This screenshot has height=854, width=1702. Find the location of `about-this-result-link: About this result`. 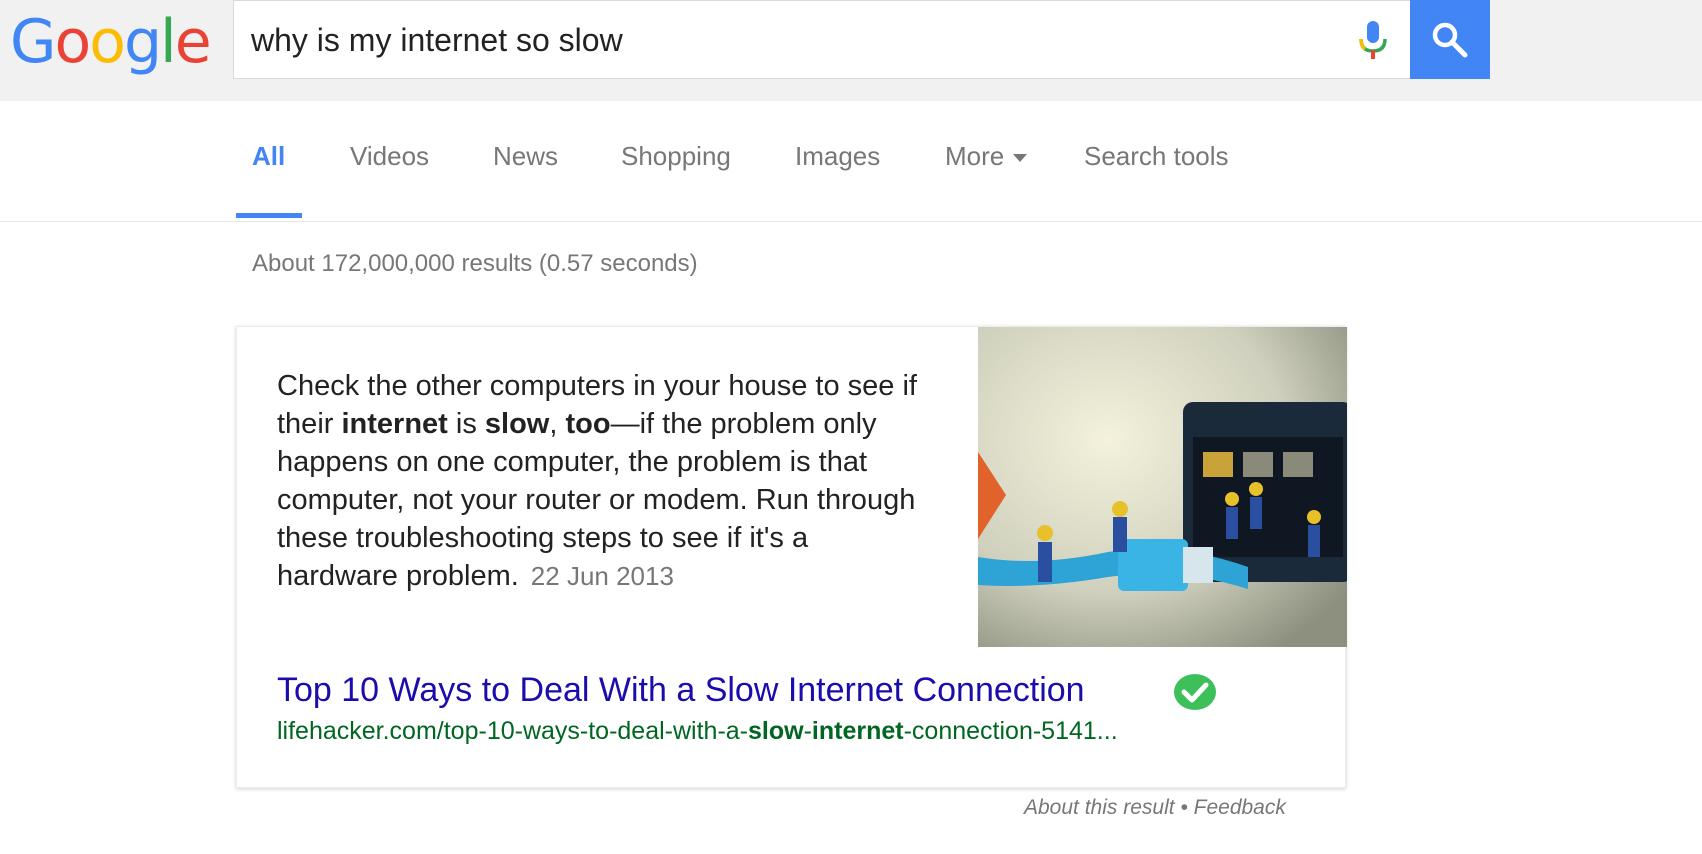

about-this-result-link: About this result is located at coordinates (1099, 807).